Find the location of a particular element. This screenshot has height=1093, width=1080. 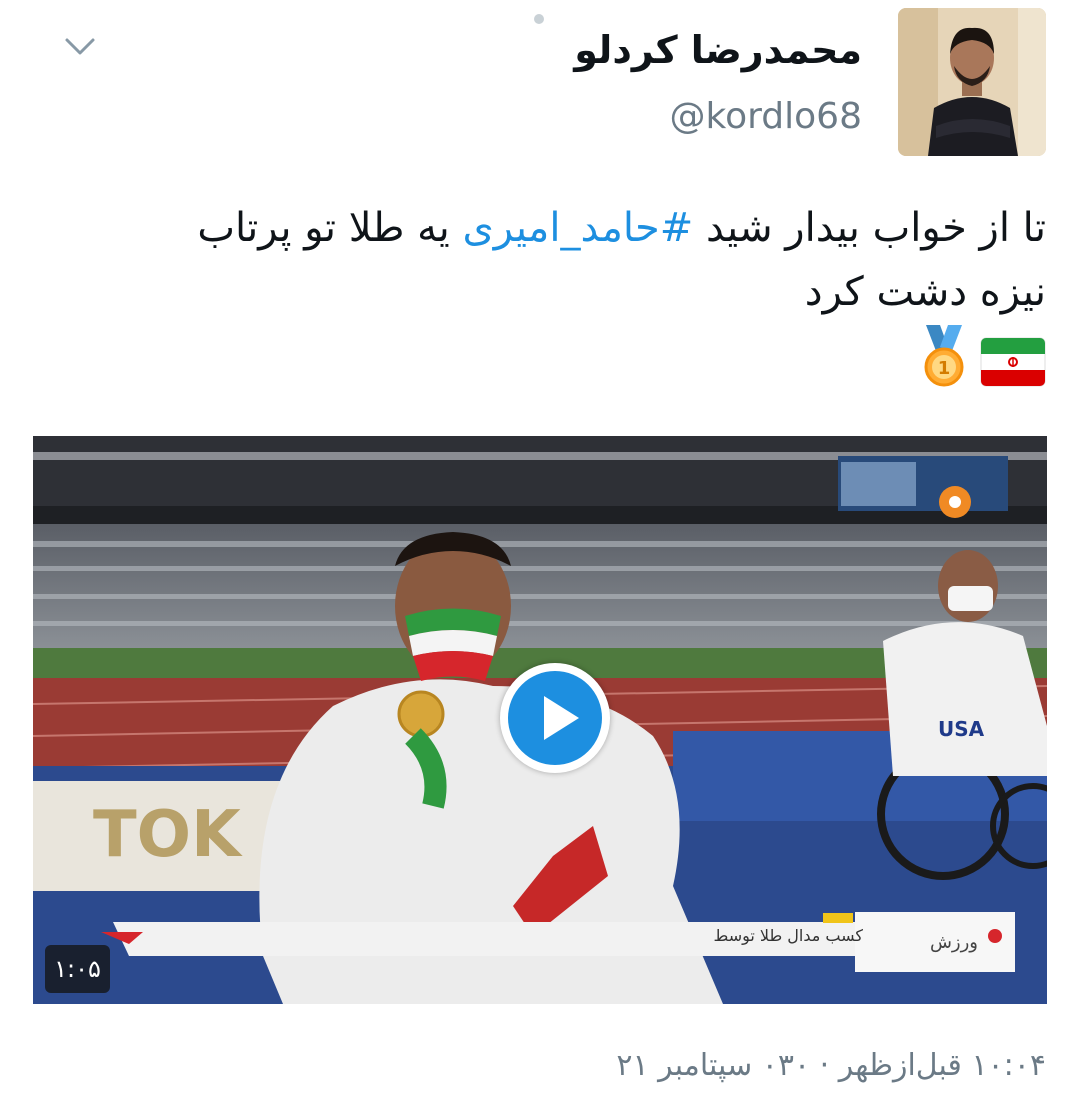

jersey-text: USA is located at coordinates (961, 729).